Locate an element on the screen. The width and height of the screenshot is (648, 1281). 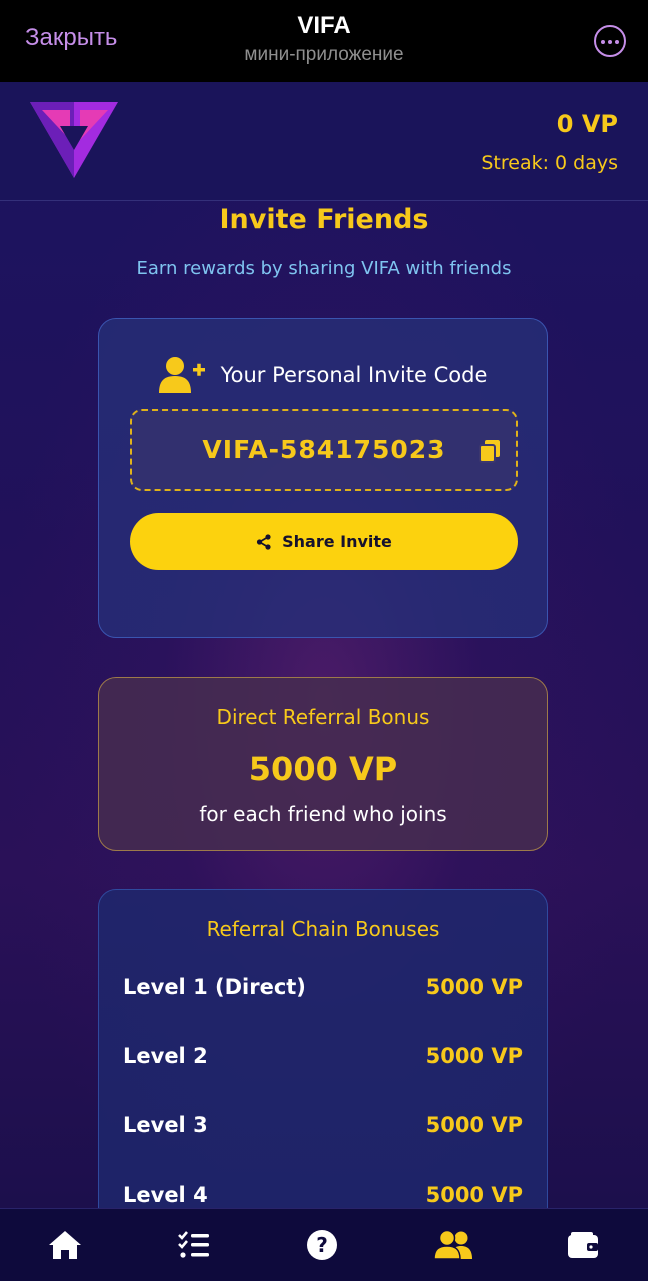
invite-code: VIFA-584175023 is located at coordinates (324, 449).